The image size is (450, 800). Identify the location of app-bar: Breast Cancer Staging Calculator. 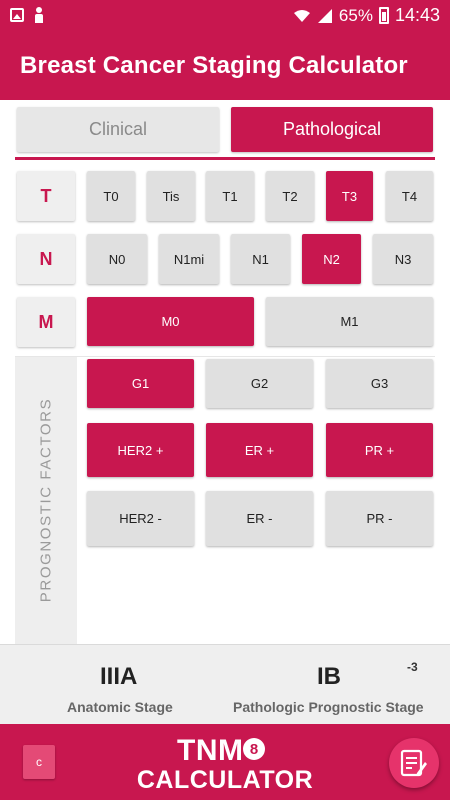
(225, 66).